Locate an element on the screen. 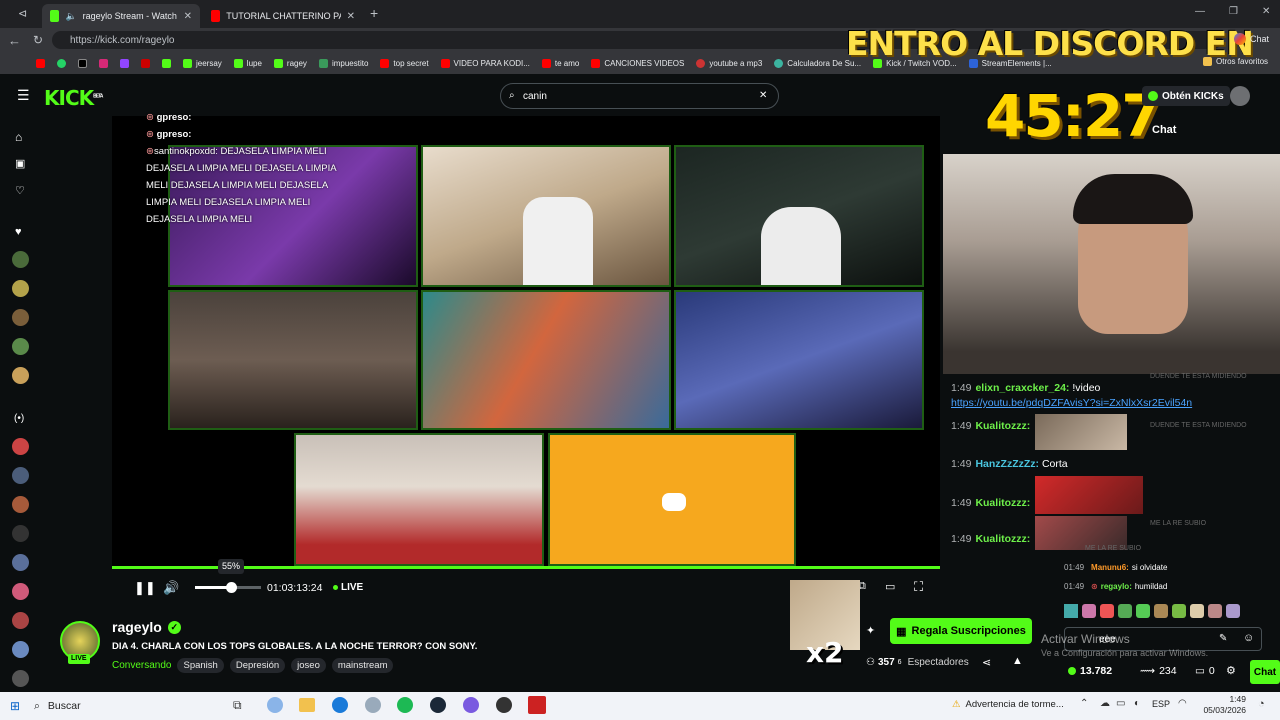 This screenshot has width=1280, height=720. file-explorer-icon is located at coordinates (307, 705).